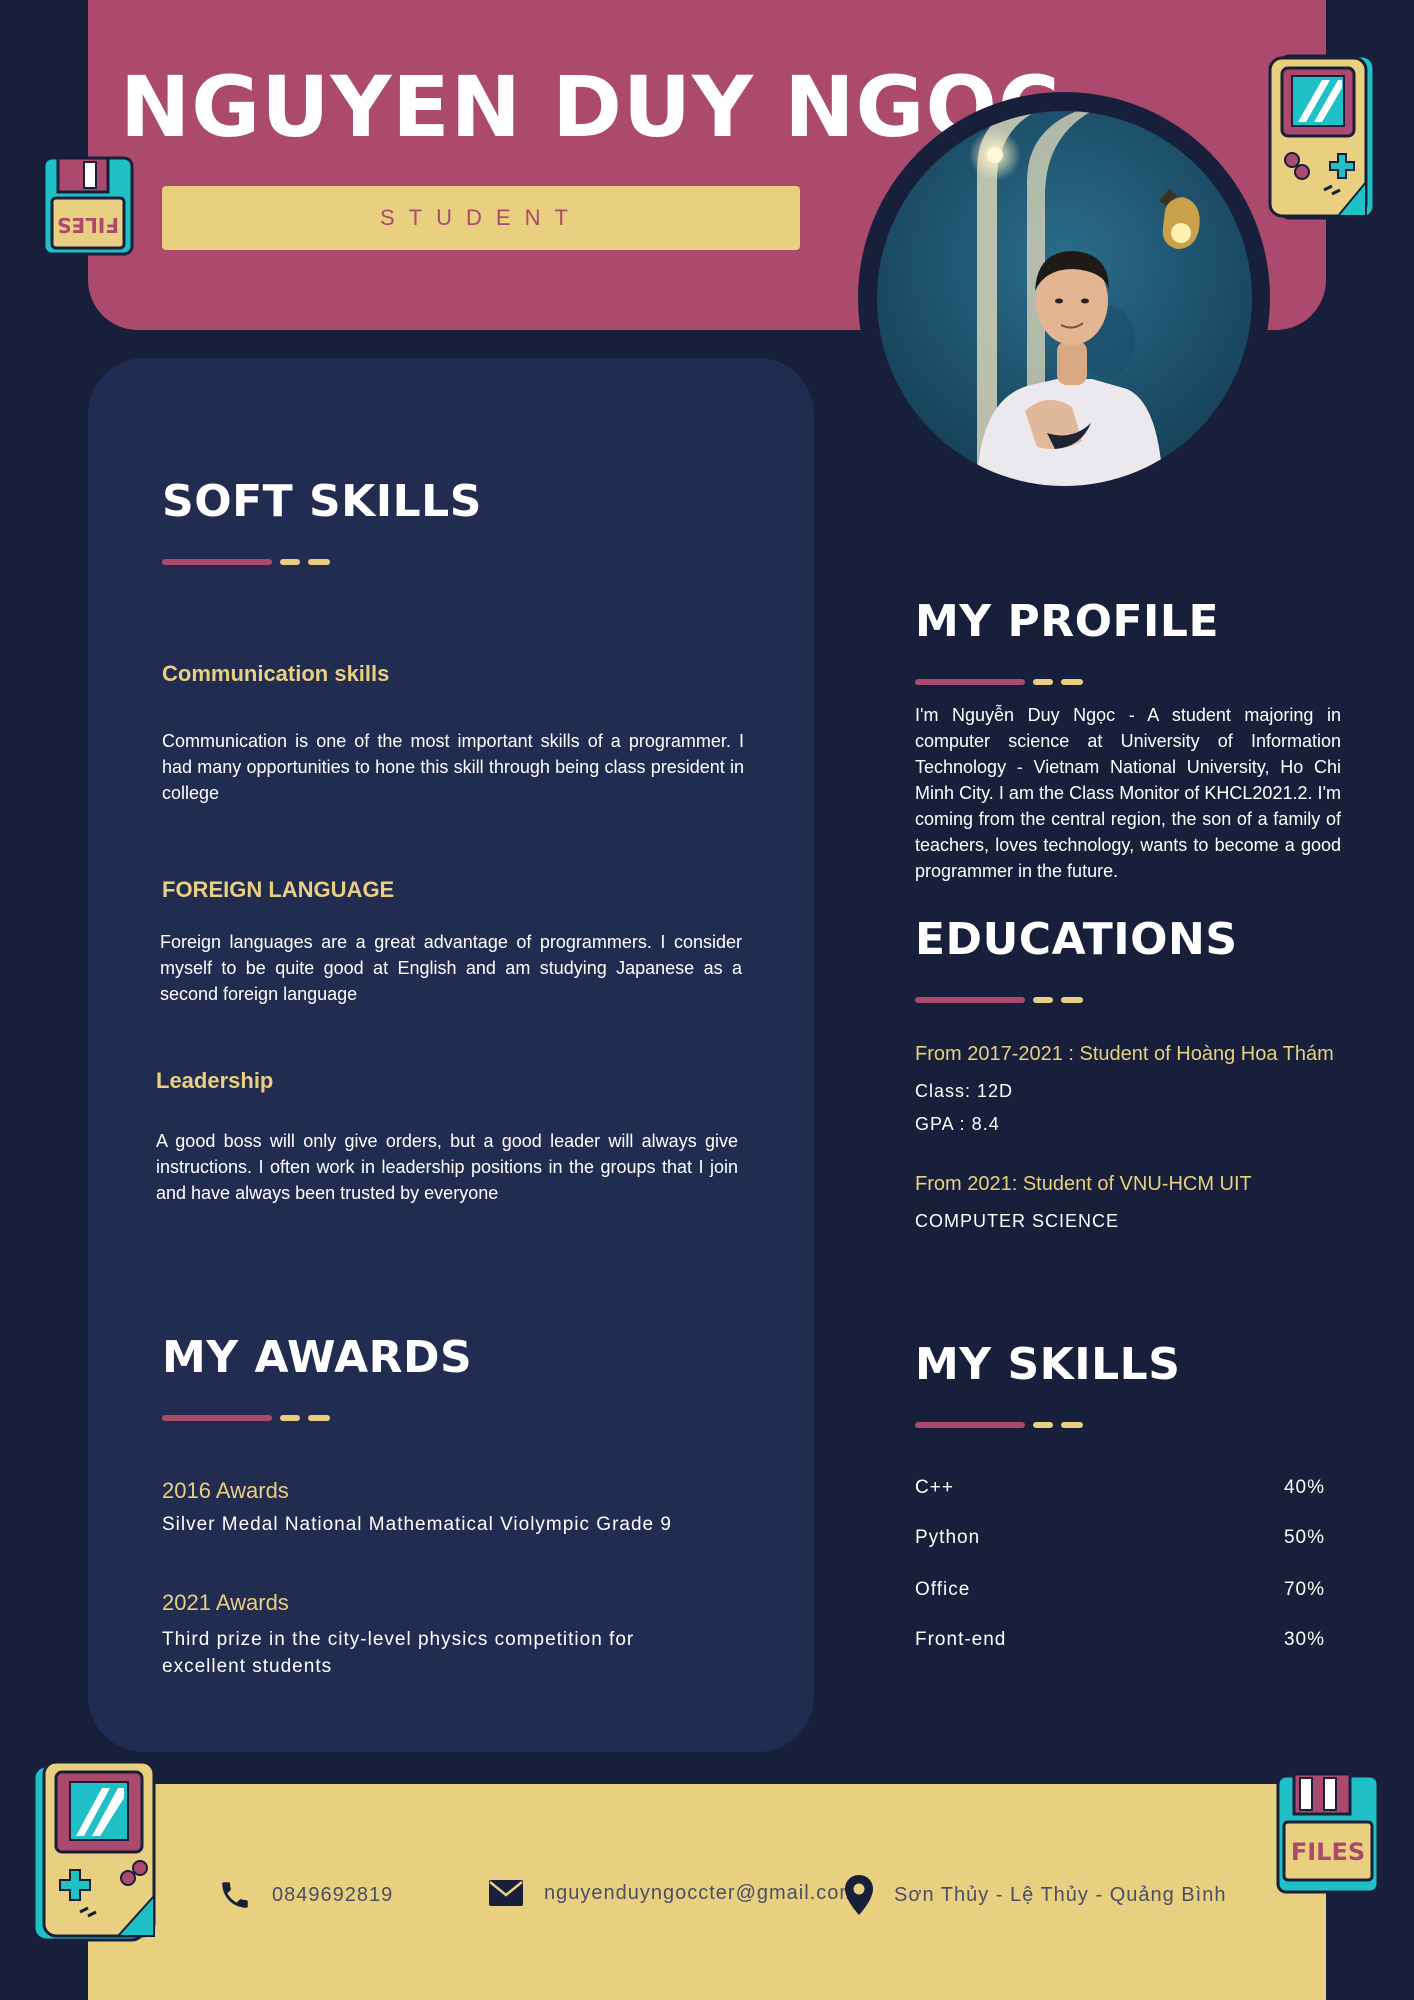 The image size is (1414, 2000). What do you see at coordinates (859, 1895) in the screenshot?
I see `location-pin-icon` at bounding box center [859, 1895].